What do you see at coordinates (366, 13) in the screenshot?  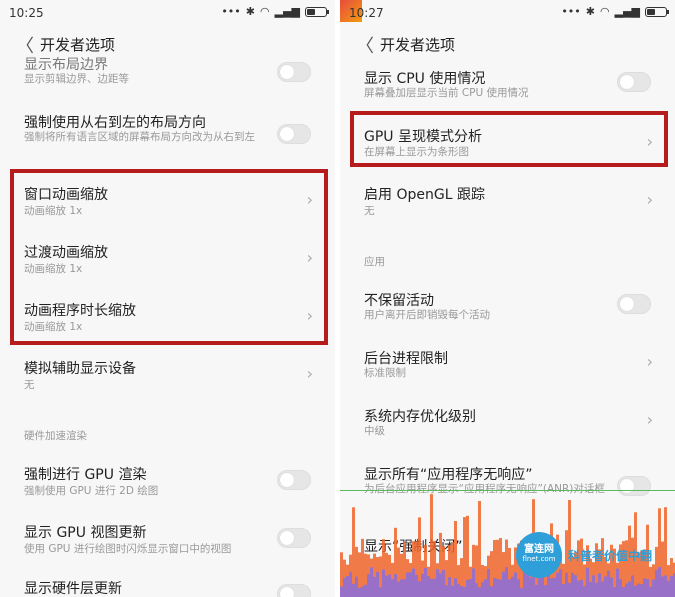 I see `status-time: 10:27` at bounding box center [366, 13].